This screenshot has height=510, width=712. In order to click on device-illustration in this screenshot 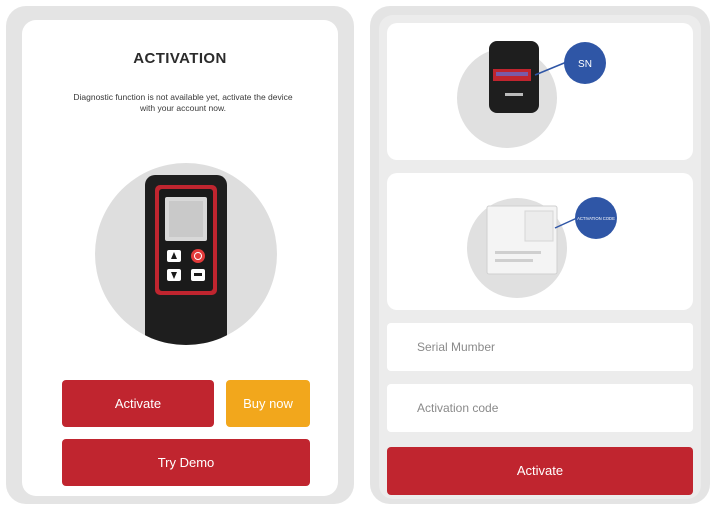, I will do `click(186, 254)`.